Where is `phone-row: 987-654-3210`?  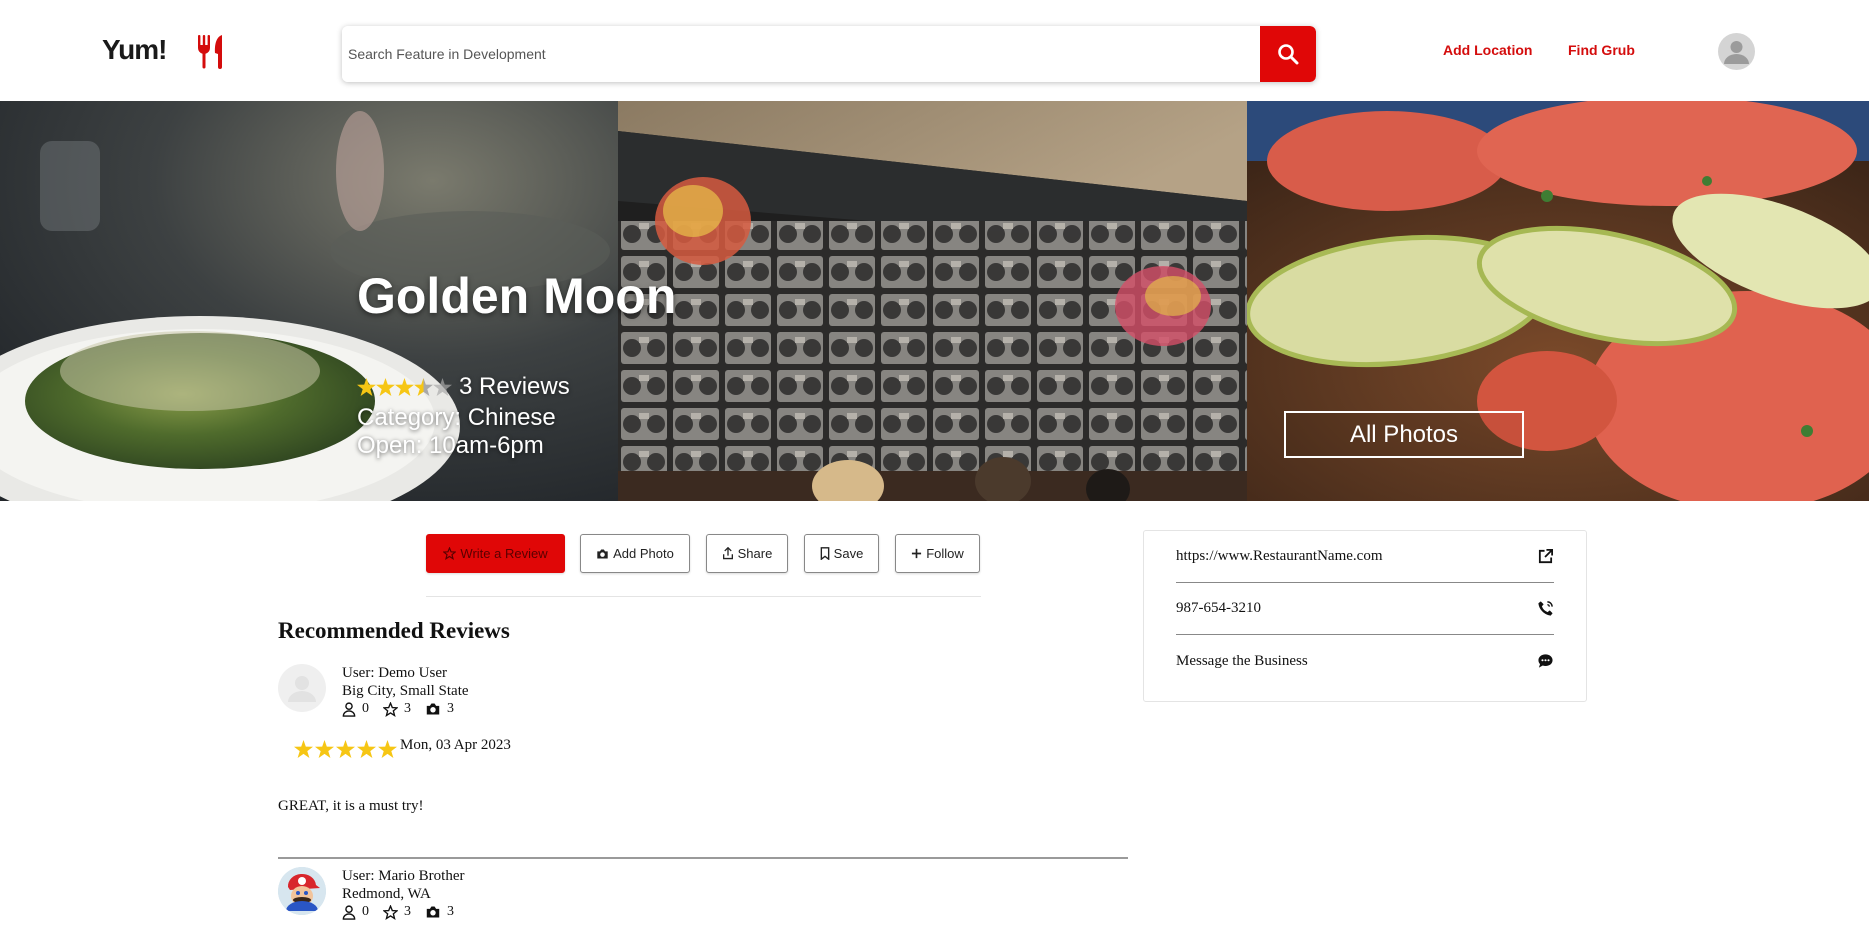 phone-row: 987-654-3210 is located at coordinates (1365, 609).